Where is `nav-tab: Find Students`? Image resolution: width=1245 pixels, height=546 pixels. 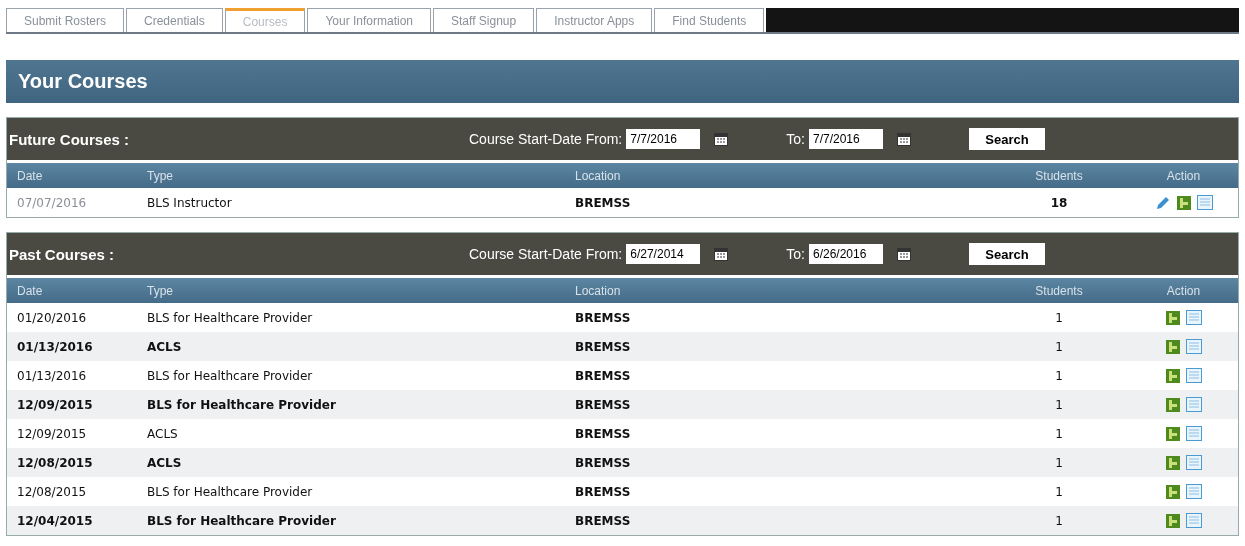 nav-tab: Find Students is located at coordinates (709, 20).